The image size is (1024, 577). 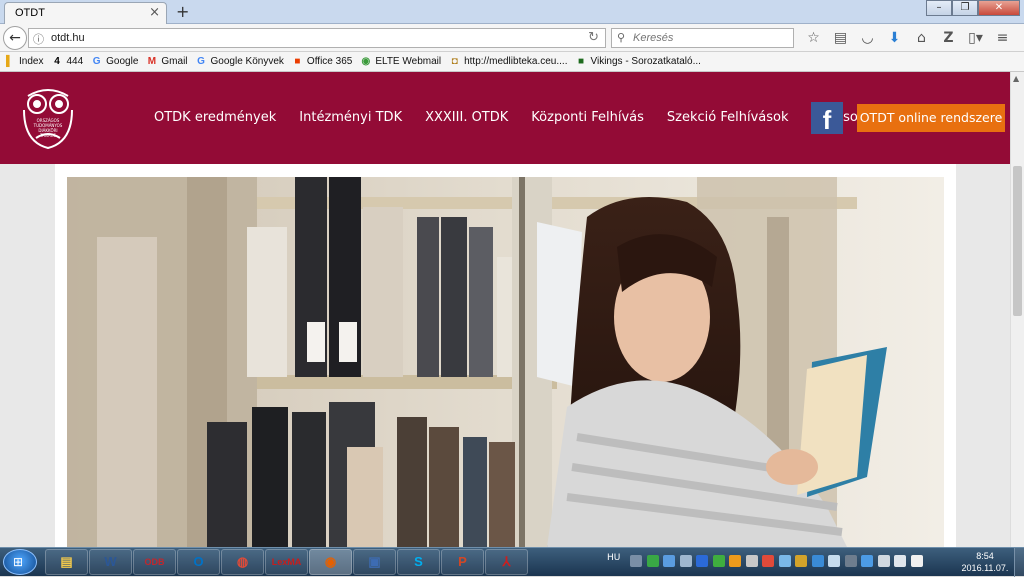 I want to click on browser-titlebar: OTDT × + – ❐ ✕, so click(x=512, y=12).